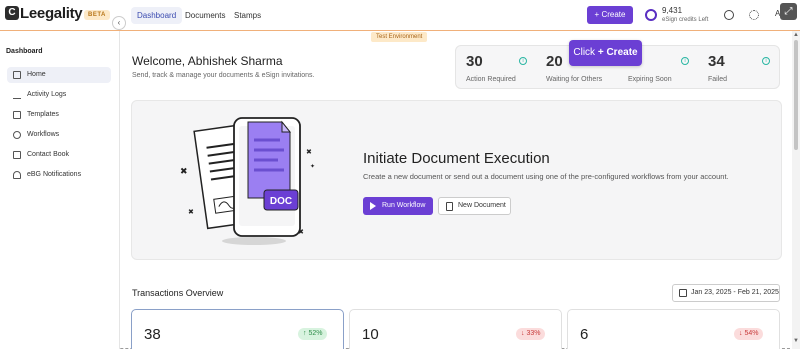 The image size is (800, 349). What do you see at coordinates (51, 13) in the screenshot?
I see `logo-text: Leegality` at bounding box center [51, 13].